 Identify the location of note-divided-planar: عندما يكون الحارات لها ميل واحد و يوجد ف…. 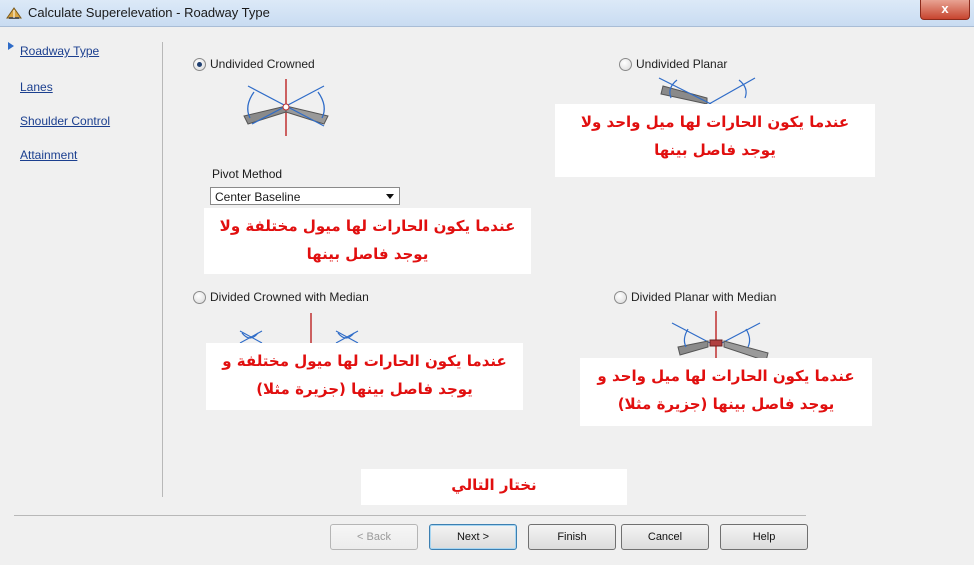
(726, 392).